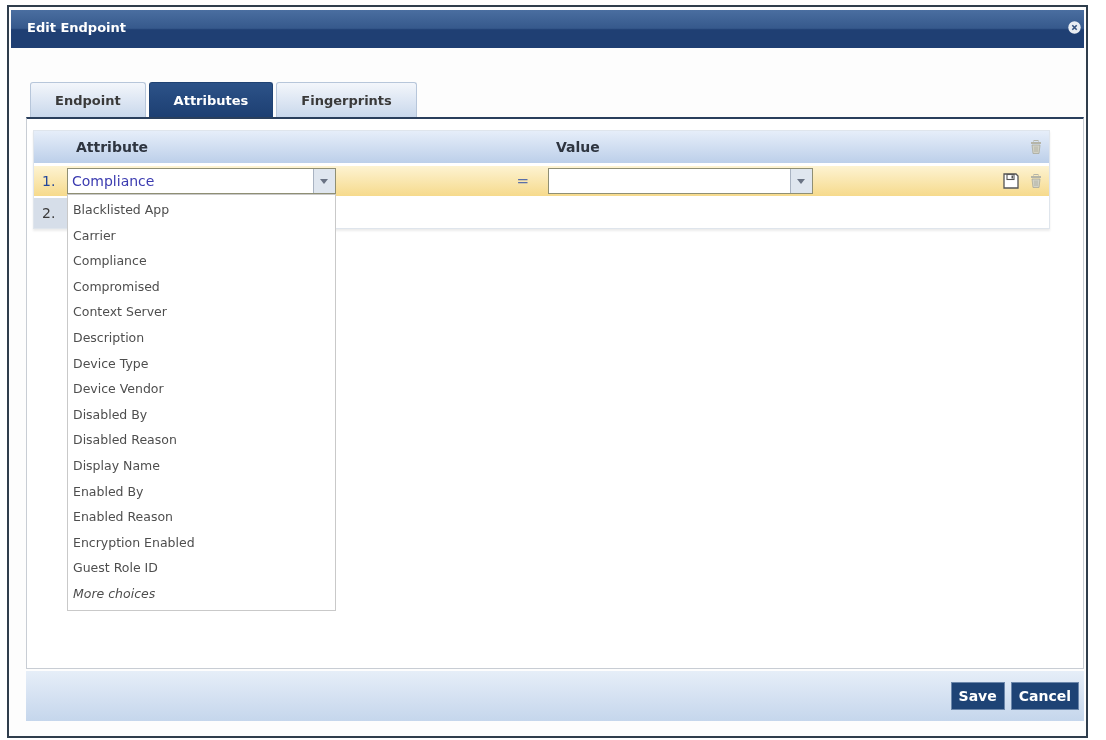 The image size is (1106, 740). What do you see at coordinates (201, 312) in the screenshot?
I see `dropdown-option: Context Server` at bounding box center [201, 312].